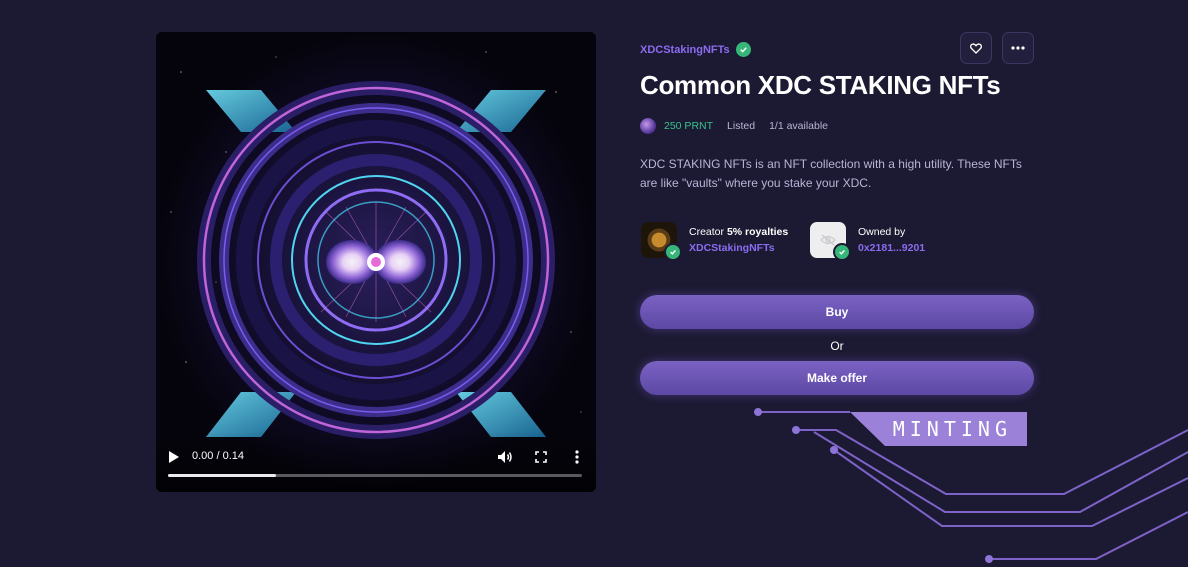 This screenshot has width=1188, height=567. What do you see at coordinates (842, 252) in the screenshot?
I see `owner-verified-icon` at bounding box center [842, 252].